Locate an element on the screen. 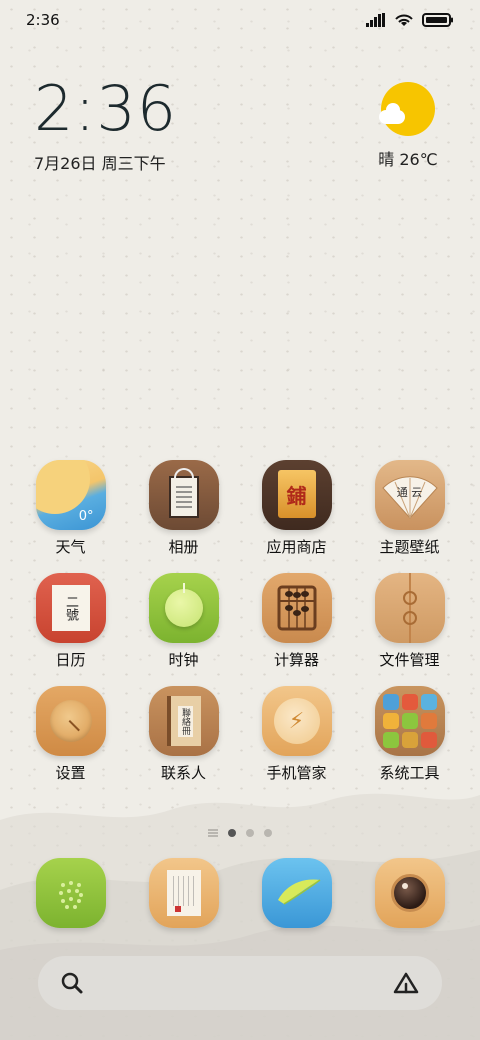 Image resolution: width=480 pixels, height=1040 pixels. dock-messages is located at coordinates (183, 893).